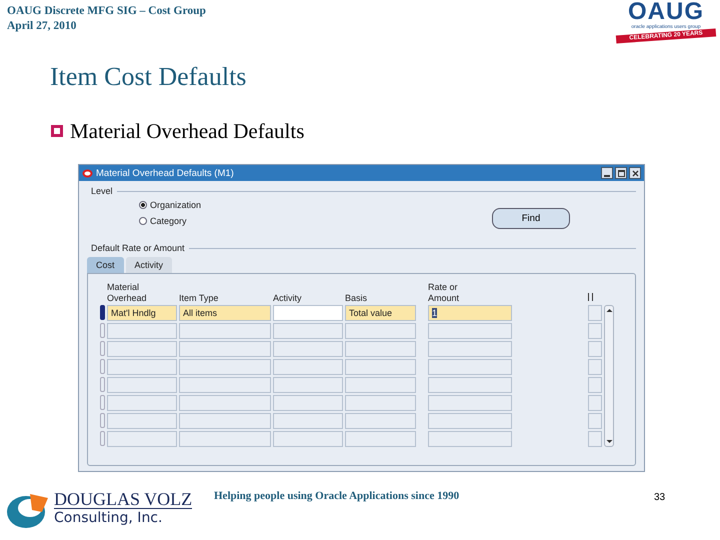 This screenshot has width=720, height=540. What do you see at coordinates (170, 205) in the screenshot?
I see `radio-option: Organization` at bounding box center [170, 205].